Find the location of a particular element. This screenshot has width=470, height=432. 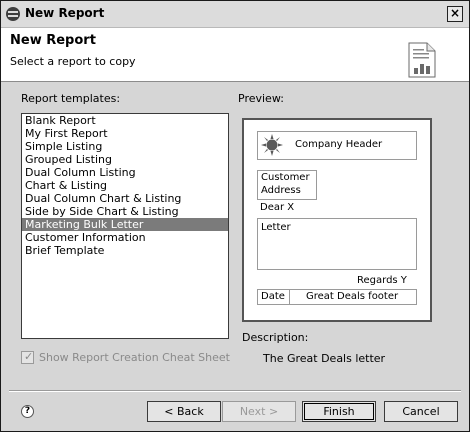

help-icon: ? is located at coordinates (27, 411).